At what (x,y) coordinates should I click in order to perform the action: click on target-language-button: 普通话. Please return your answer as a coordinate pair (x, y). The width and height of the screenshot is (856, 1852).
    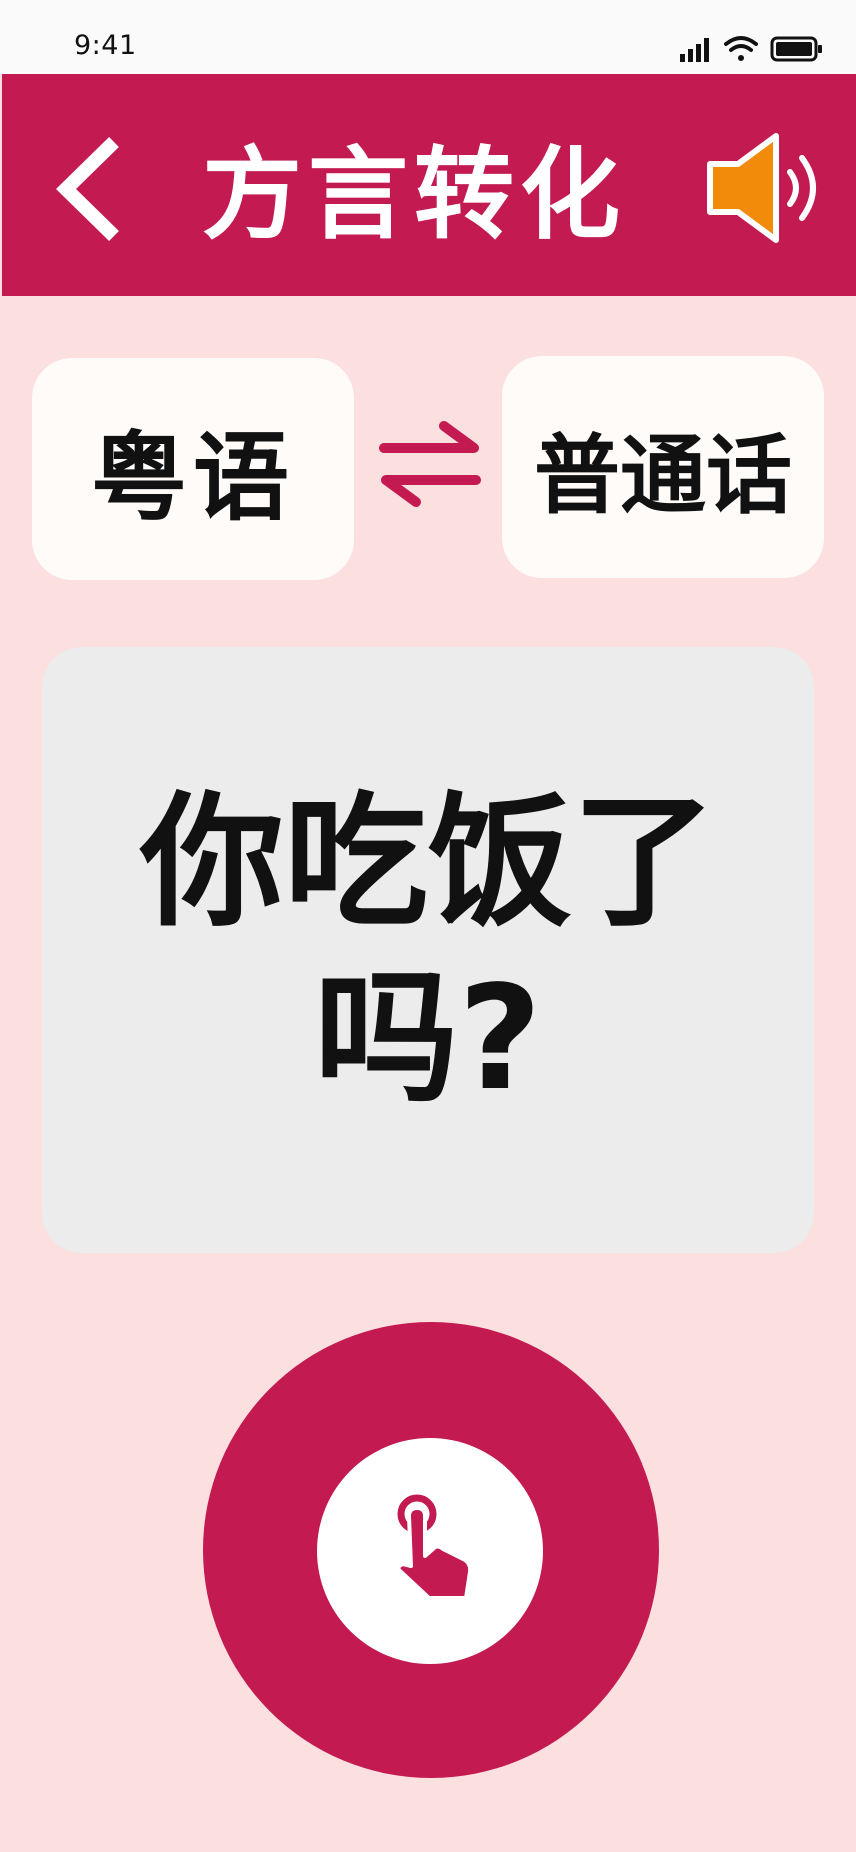
    Looking at the image, I should click on (663, 467).